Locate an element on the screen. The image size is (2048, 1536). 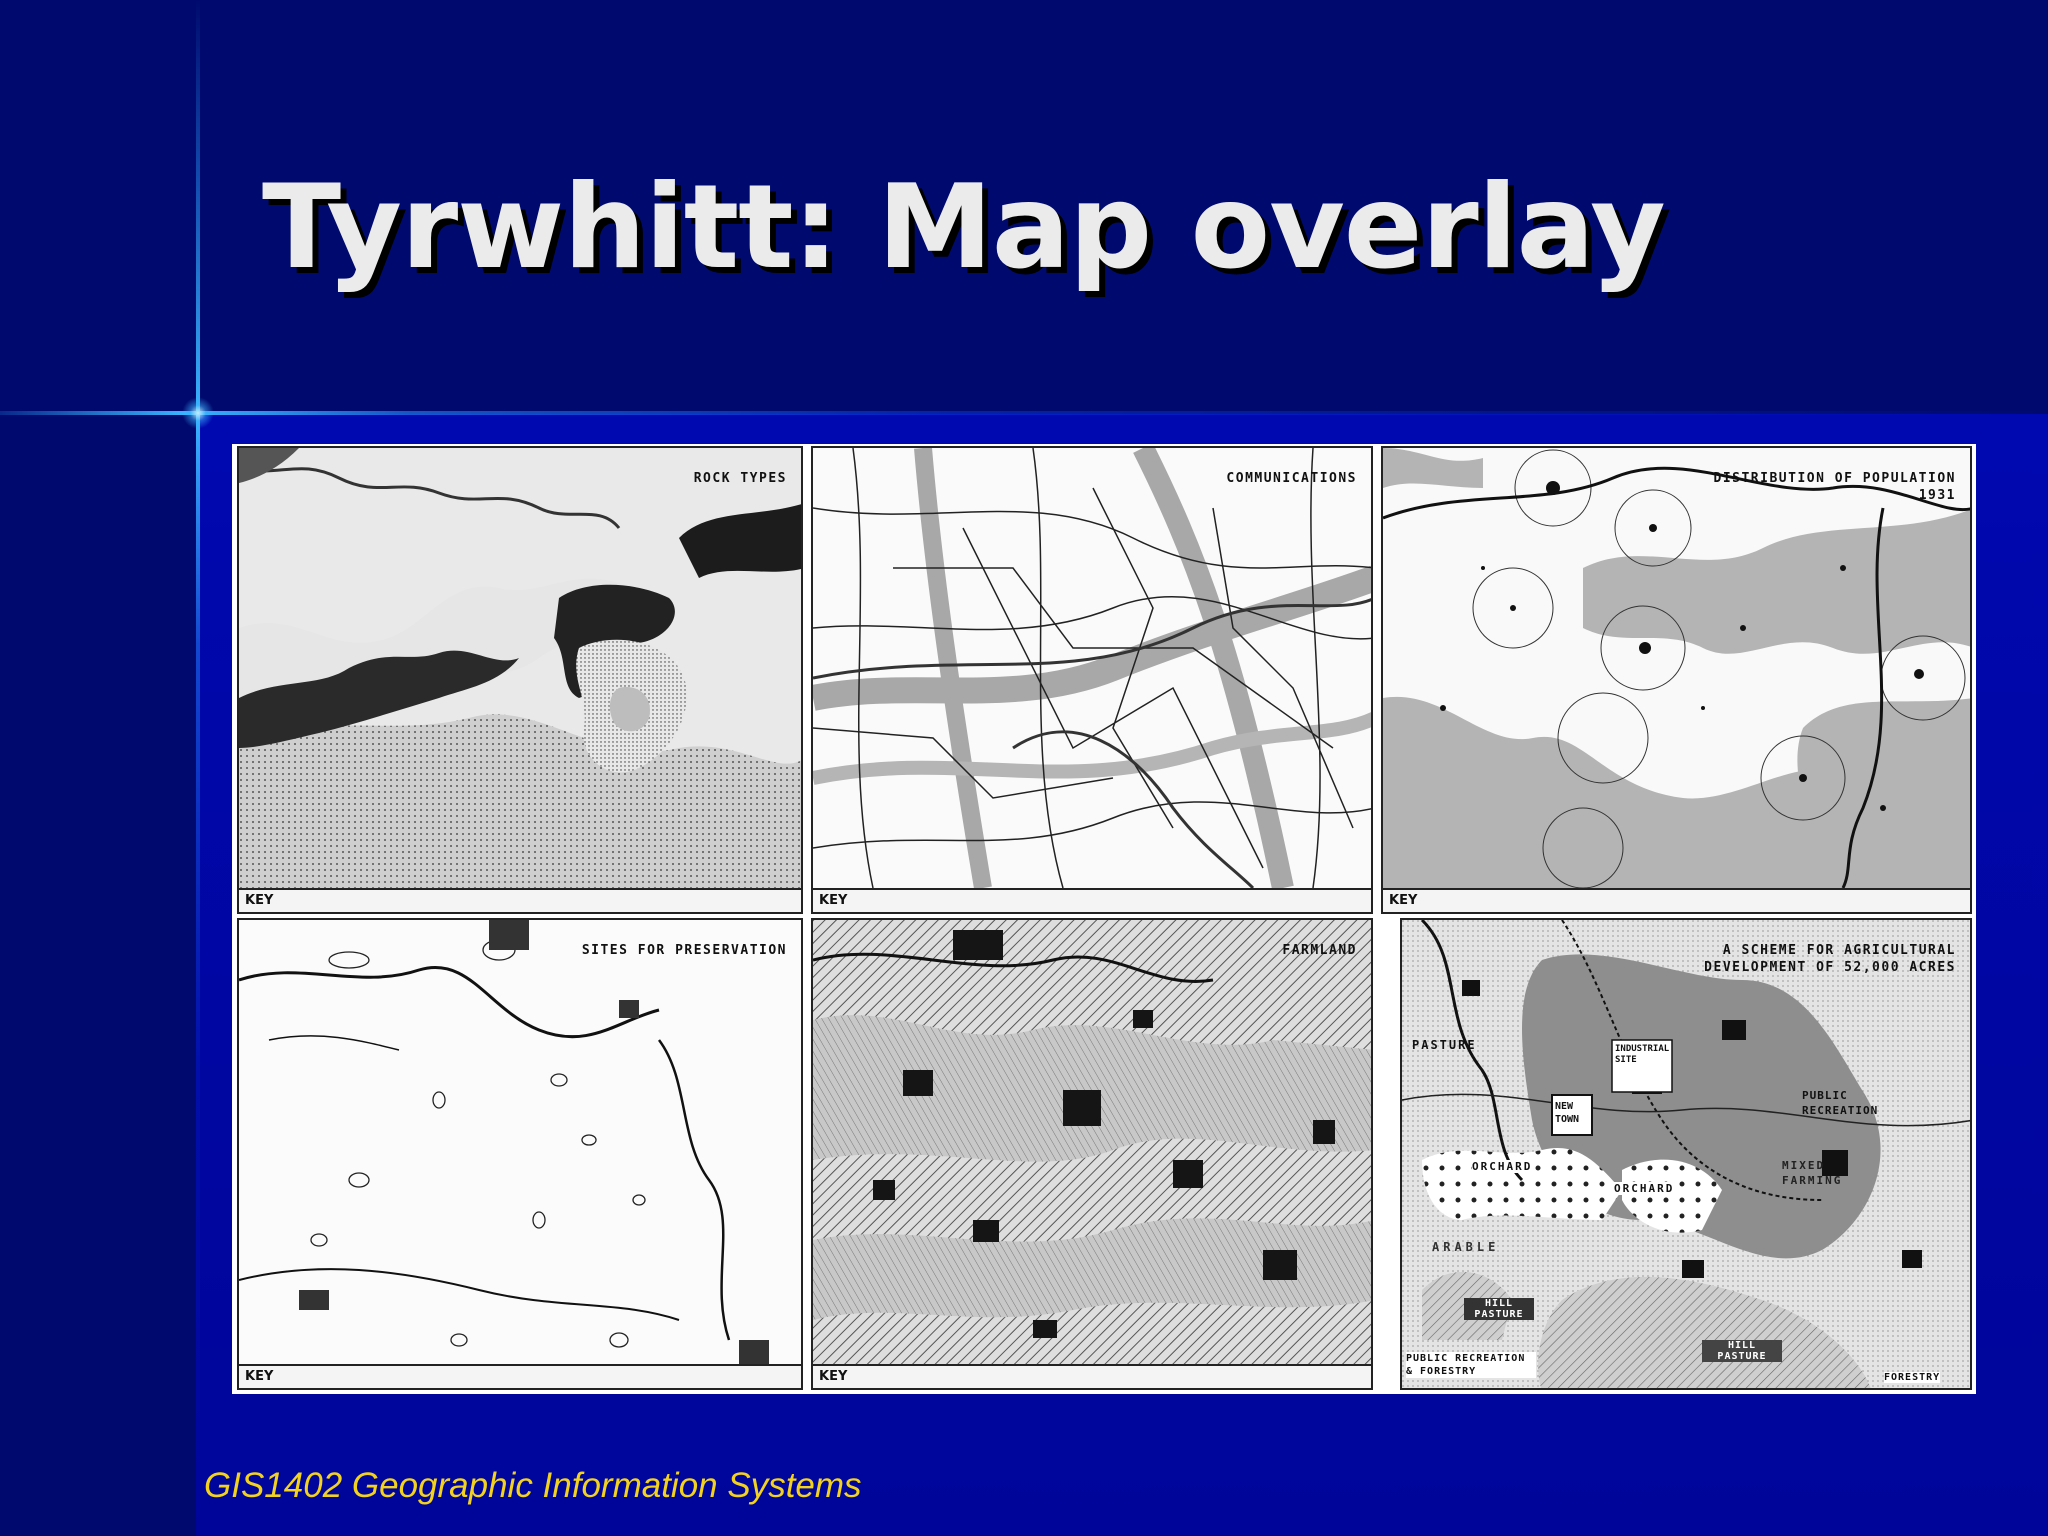
scheme-title-line1: A SCHEME FOR AGRICULTURAL is located at coordinates (1839, 950).